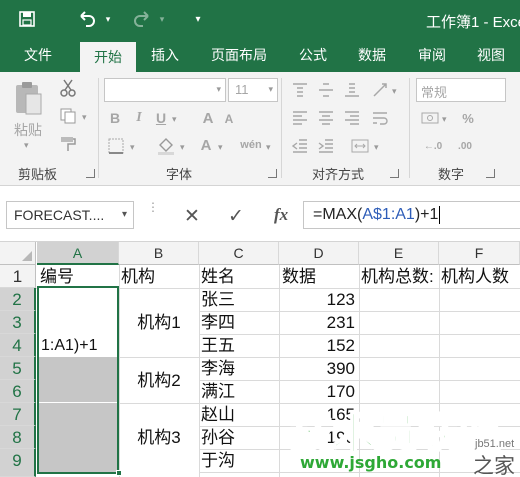 Image resolution: width=520 pixels, height=477 pixels. I want to click on clipboard-launcher-icon, so click(90, 173).